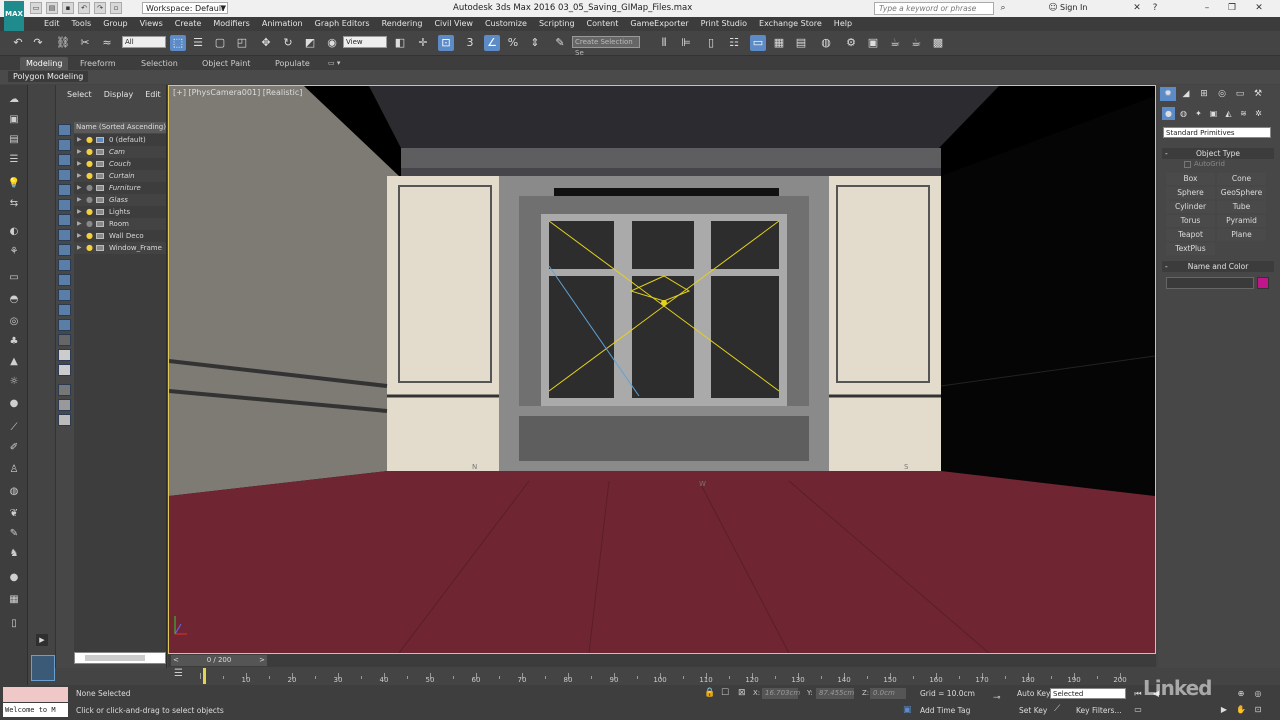 Image resolution: width=1280 pixels, height=720 pixels. What do you see at coordinates (120, 236) in the screenshot?
I see `list-item: ▶ ● Wall Deco` at bounding box center [120, 236].